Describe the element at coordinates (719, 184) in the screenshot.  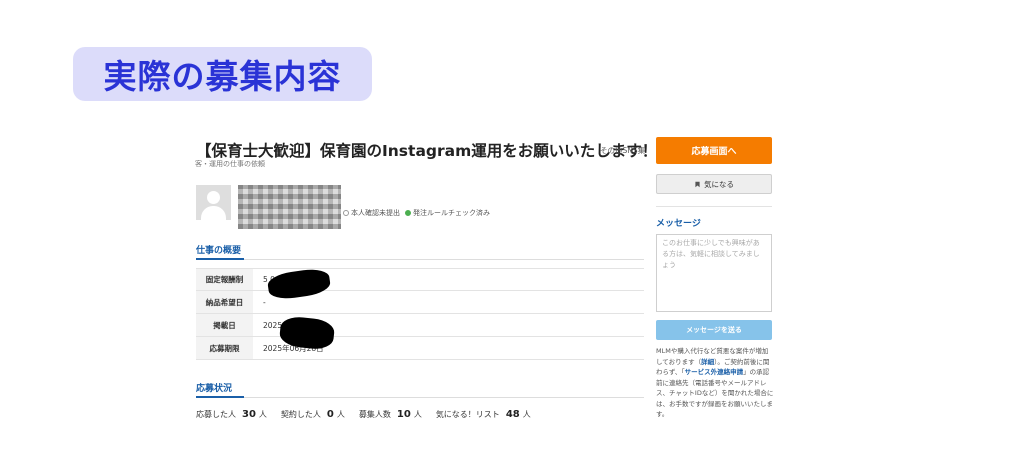
I see `favorite-button-label: 気になる` at that location.